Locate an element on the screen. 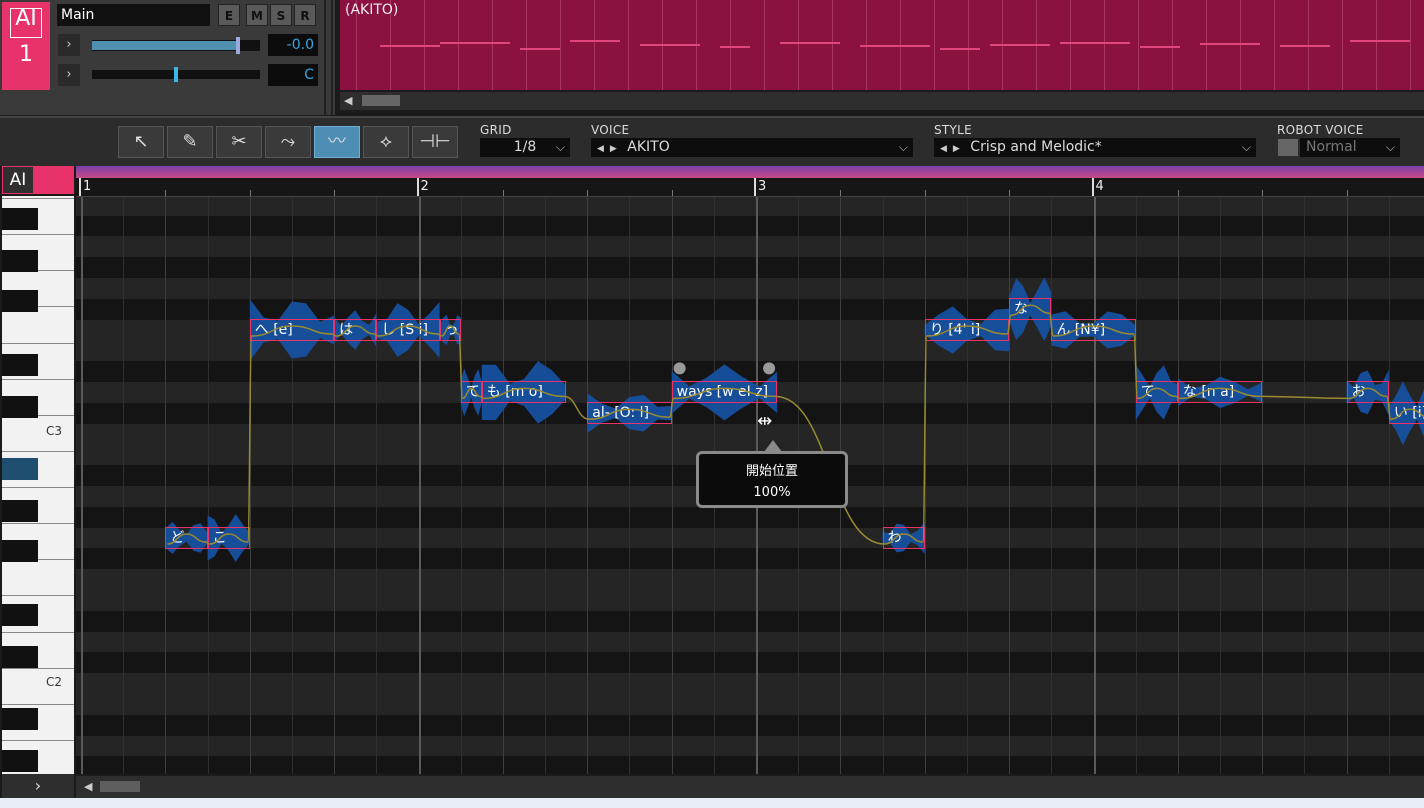  c2-label: C2 is located at coordinates (54, 682).